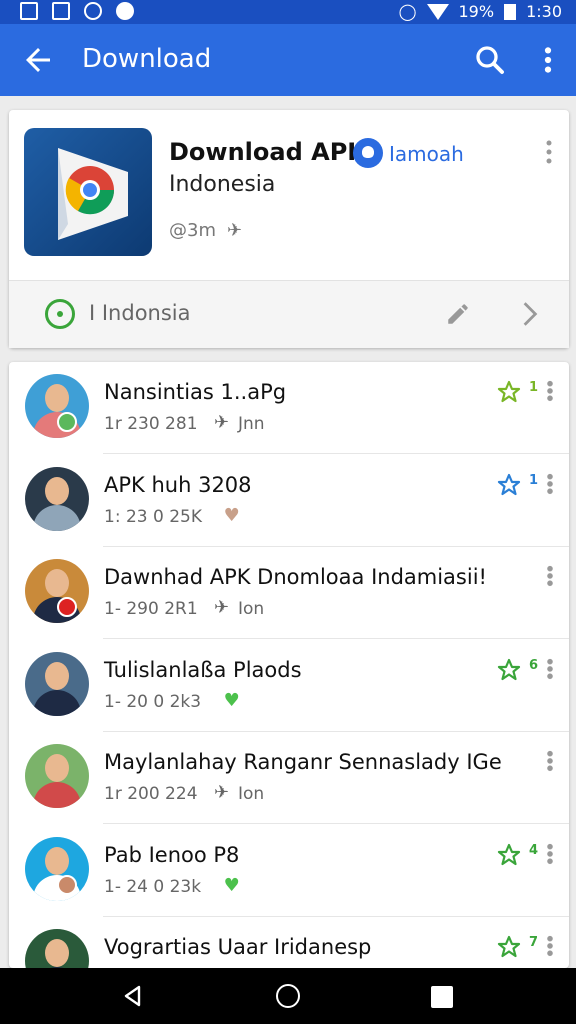 This screenshot has width=576, height=1024. Describe the element at coordinates (530, 314) in the screenshot. I see `chevron-right-icon` at that location.